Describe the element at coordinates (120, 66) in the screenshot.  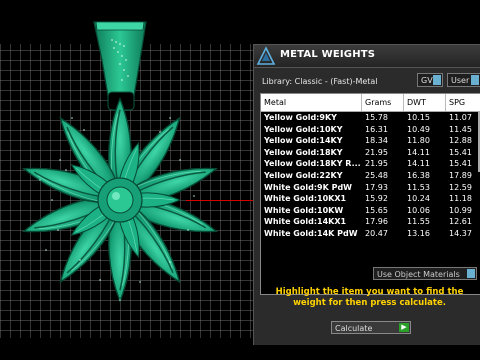
I see `bail` at that location.